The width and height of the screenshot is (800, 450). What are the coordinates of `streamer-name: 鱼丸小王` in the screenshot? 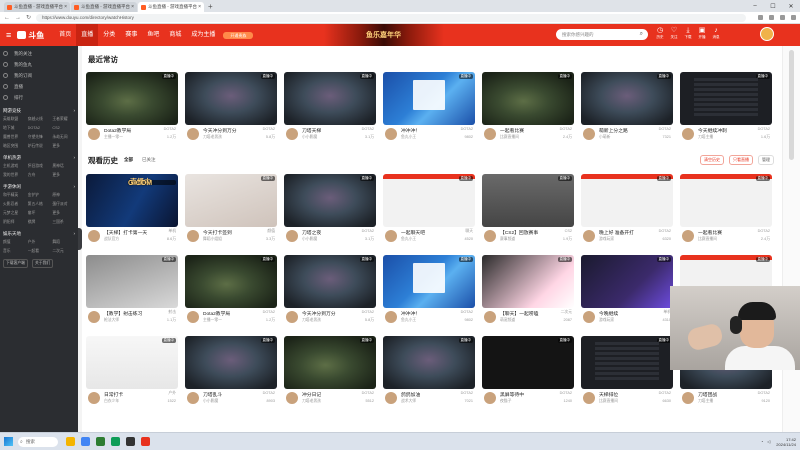 It's located at (408, 320).